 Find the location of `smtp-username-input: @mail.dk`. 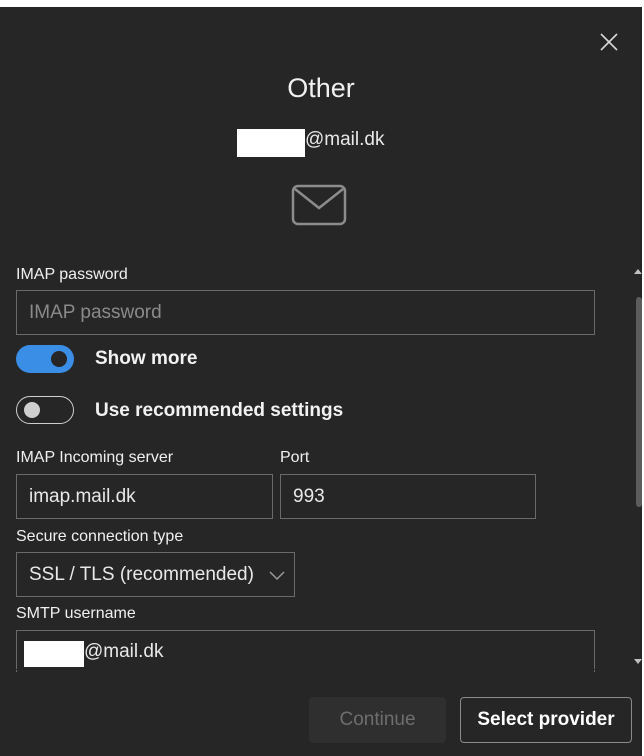

smtp-username-input: @mail.dk is located at coordinates (305, 651).